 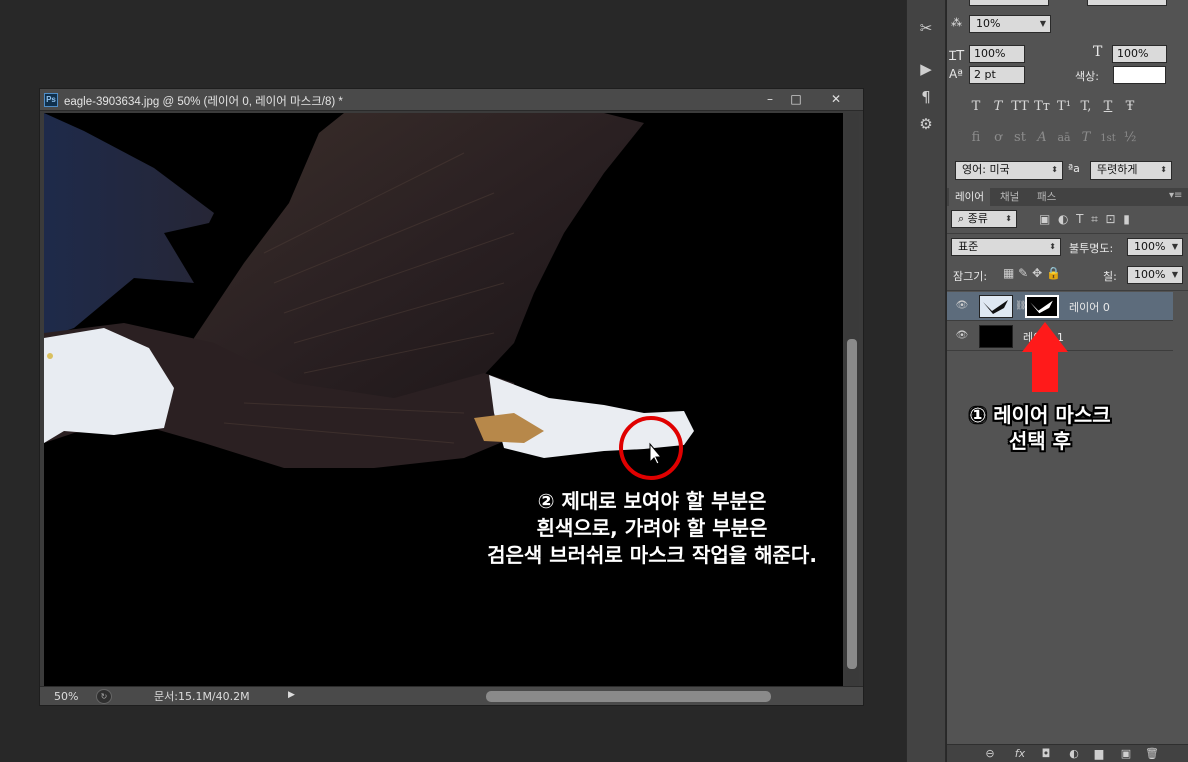 What do you see at coordinates (1045, 357) in the screenshot?
I see `red-arrow-icon` at bounding box center [1045, 357].